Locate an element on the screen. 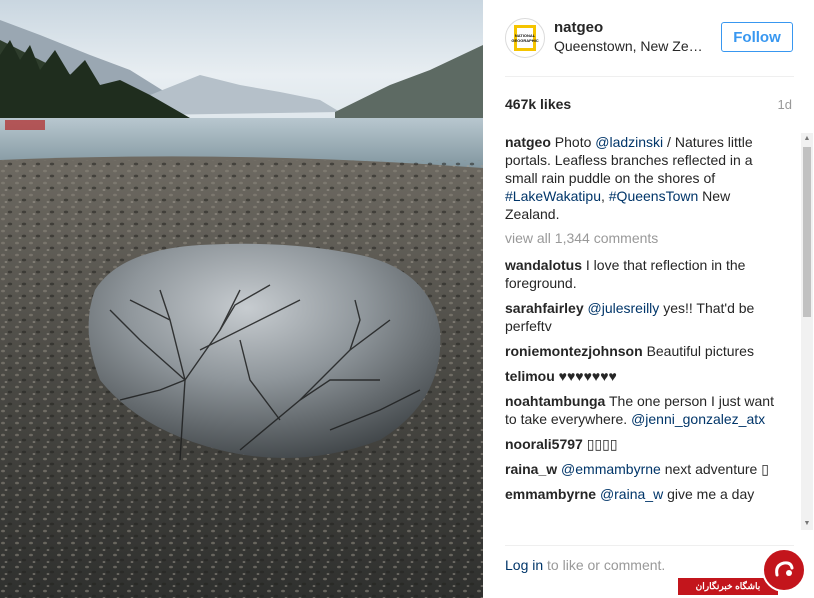  comment-mention: @emmambyrne is located at coordinates (611, 469).